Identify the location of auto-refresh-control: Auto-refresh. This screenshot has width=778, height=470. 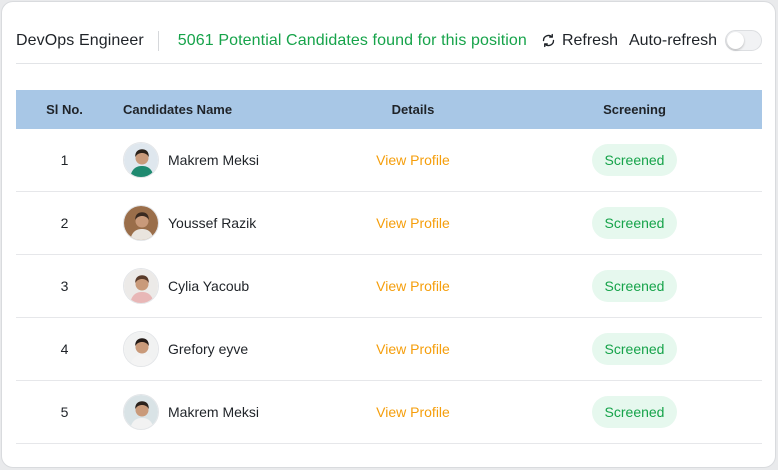
(695, 40).